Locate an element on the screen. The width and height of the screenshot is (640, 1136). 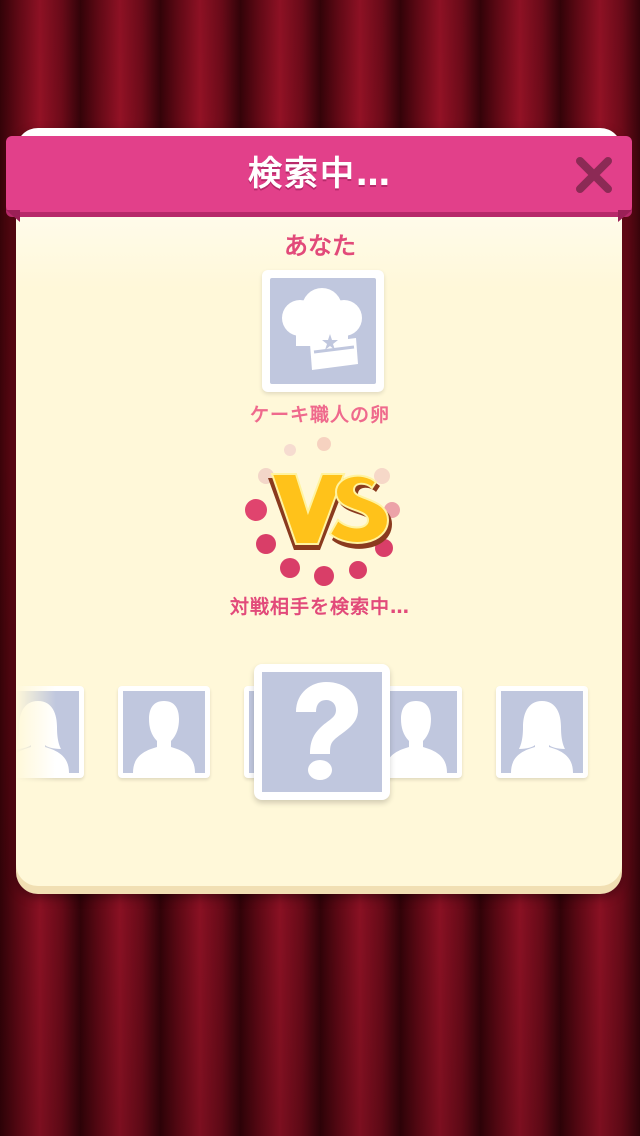
close-button is located at coordinates (594, 175).